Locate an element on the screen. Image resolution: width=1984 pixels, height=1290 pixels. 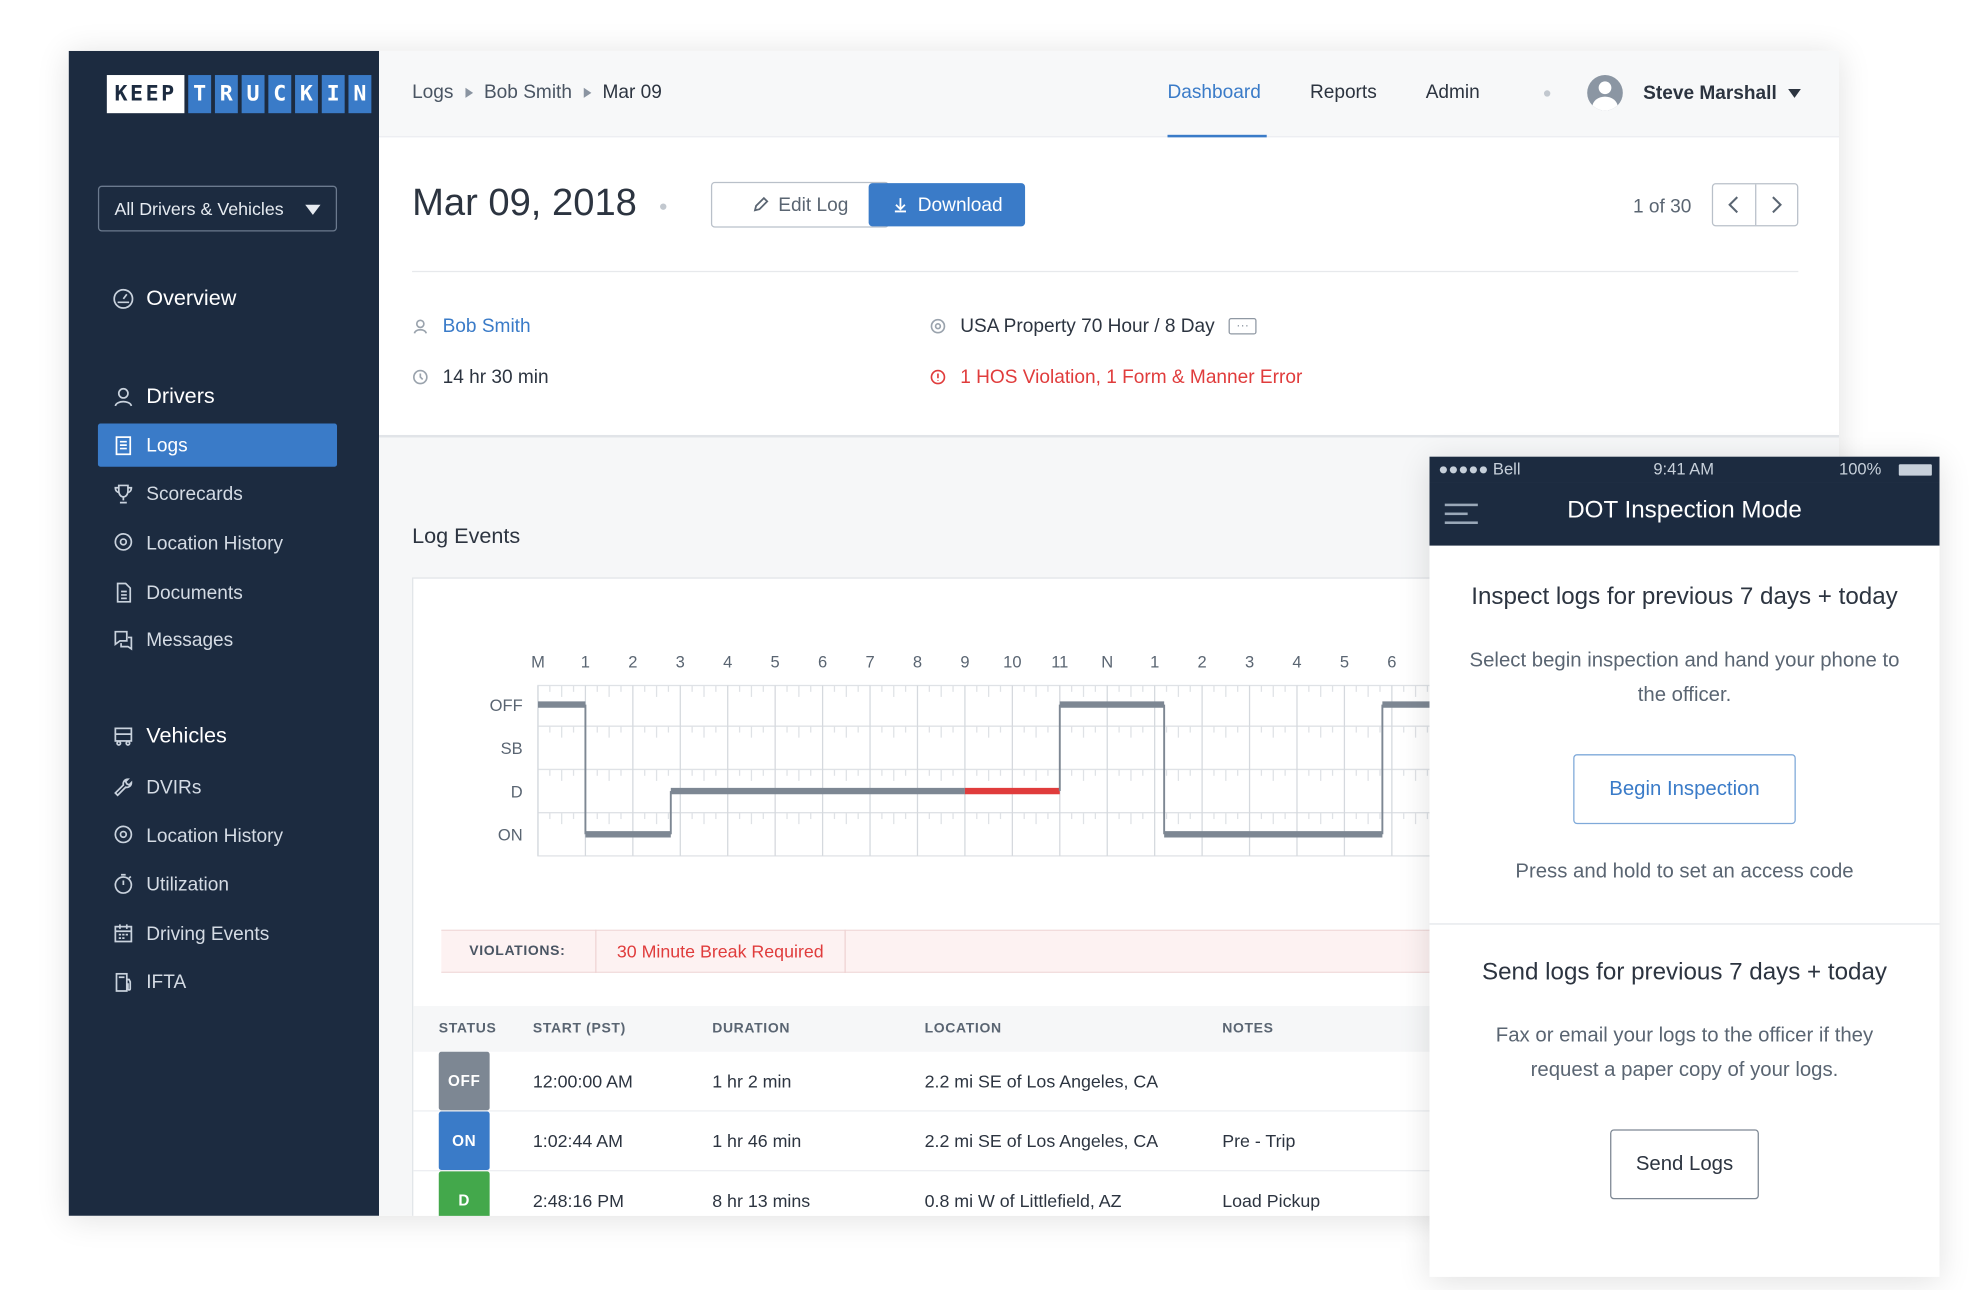
carrier: ●●●●● Bell is located at coordinates (1479, 469).